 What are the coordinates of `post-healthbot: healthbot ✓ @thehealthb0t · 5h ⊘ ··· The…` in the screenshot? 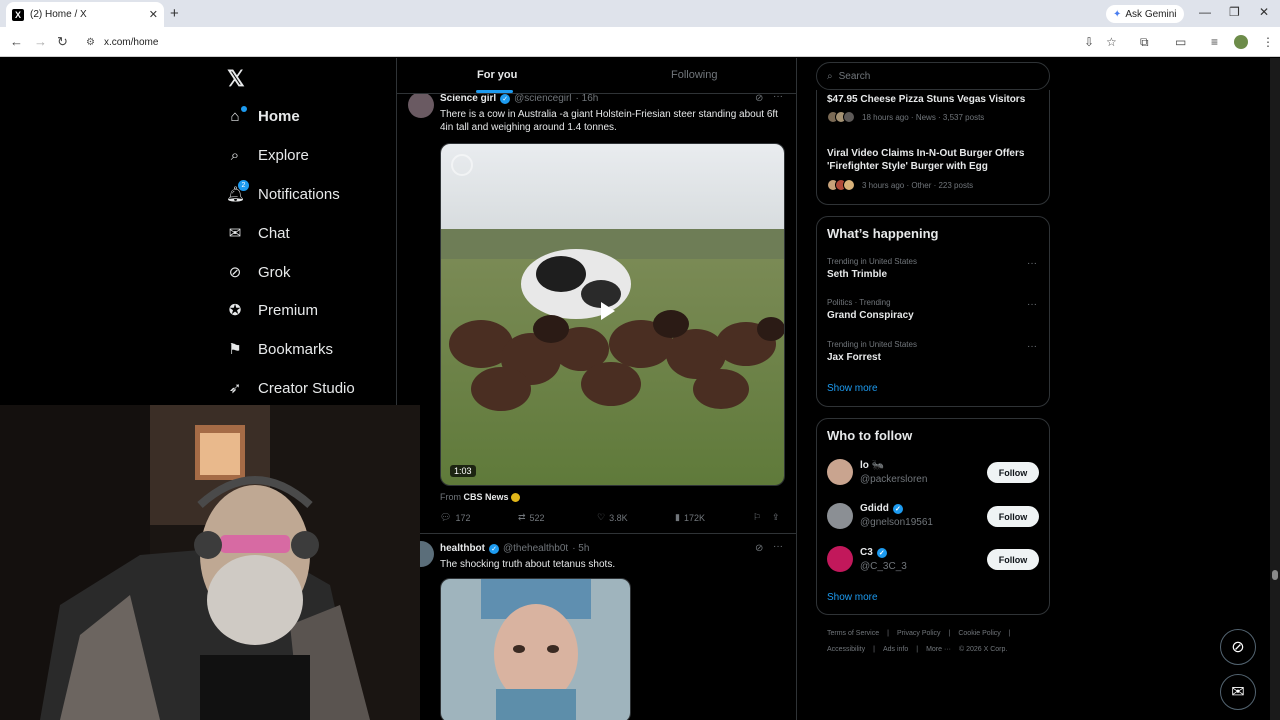 It's located at (596, 629).